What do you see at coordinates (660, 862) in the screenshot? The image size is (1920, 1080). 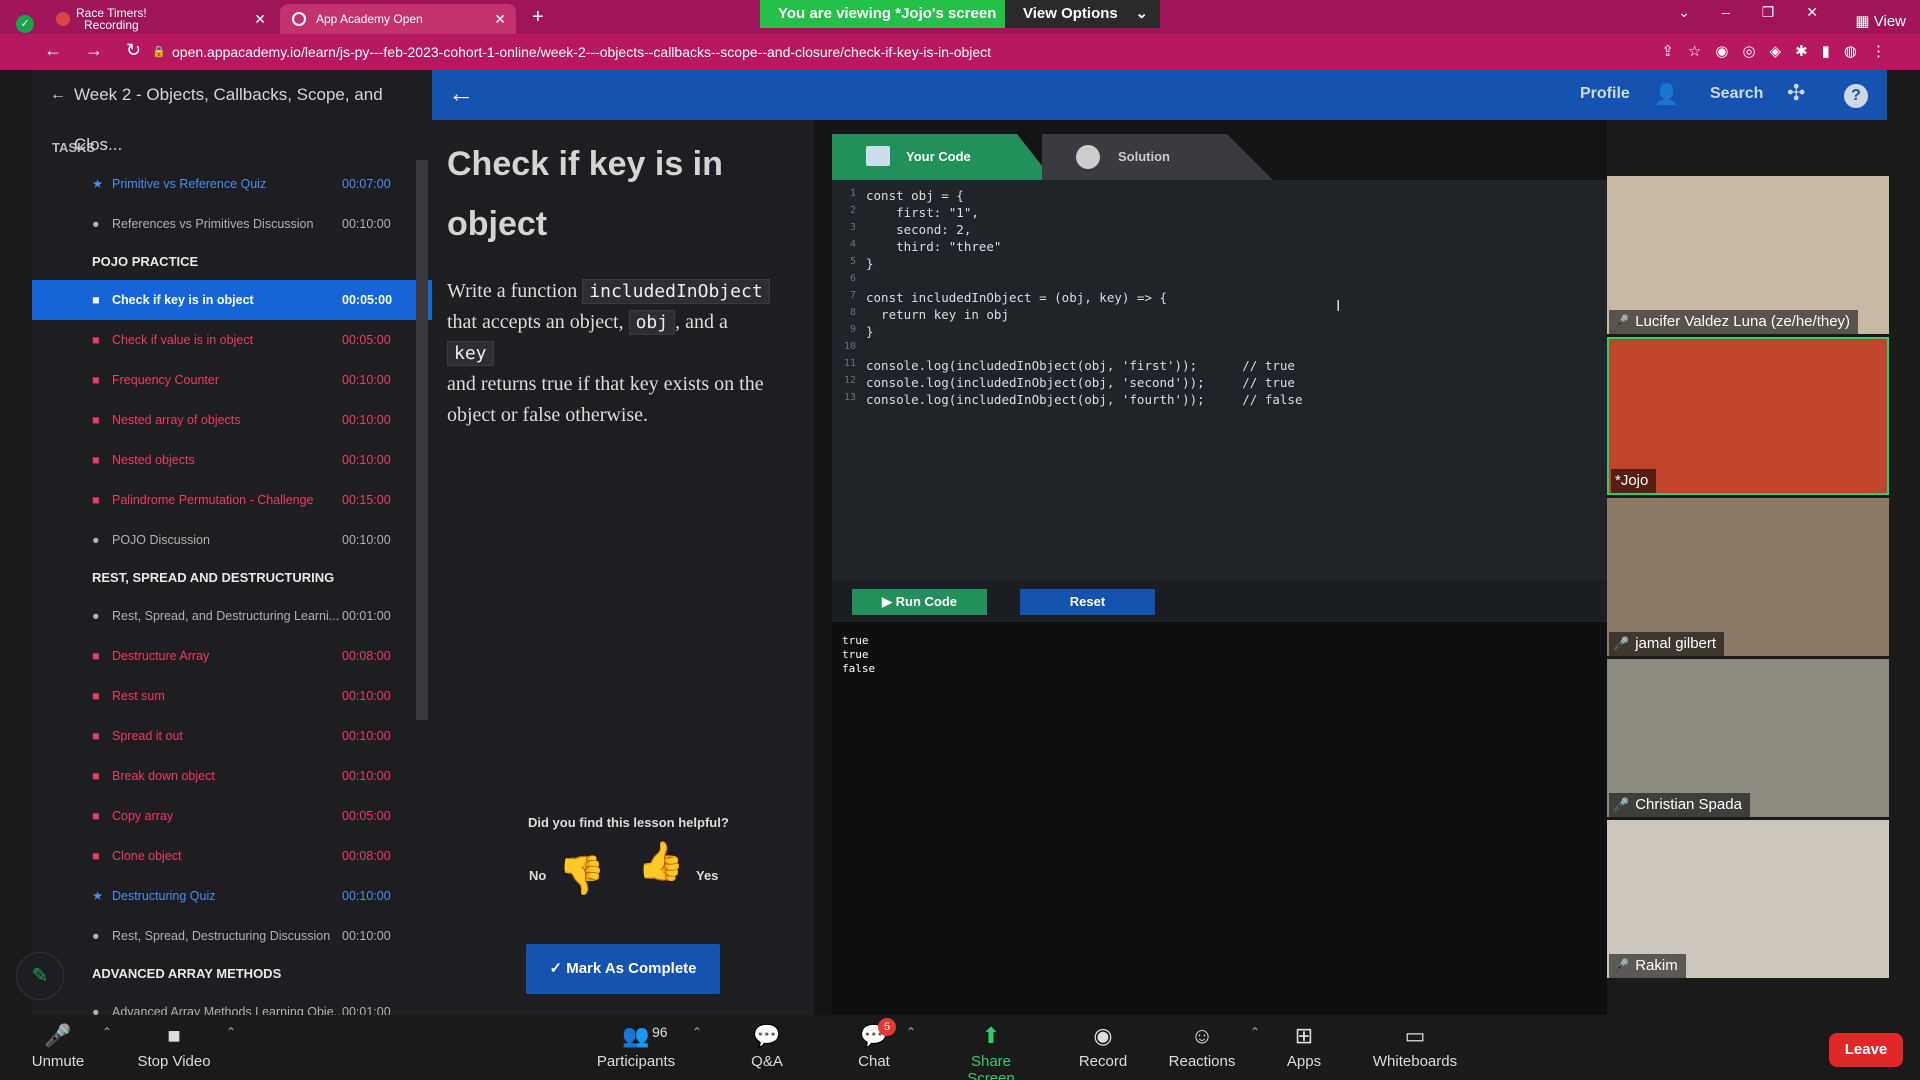 I see `thumbs-up-icon: 👍` at bounding box center [660, 862].